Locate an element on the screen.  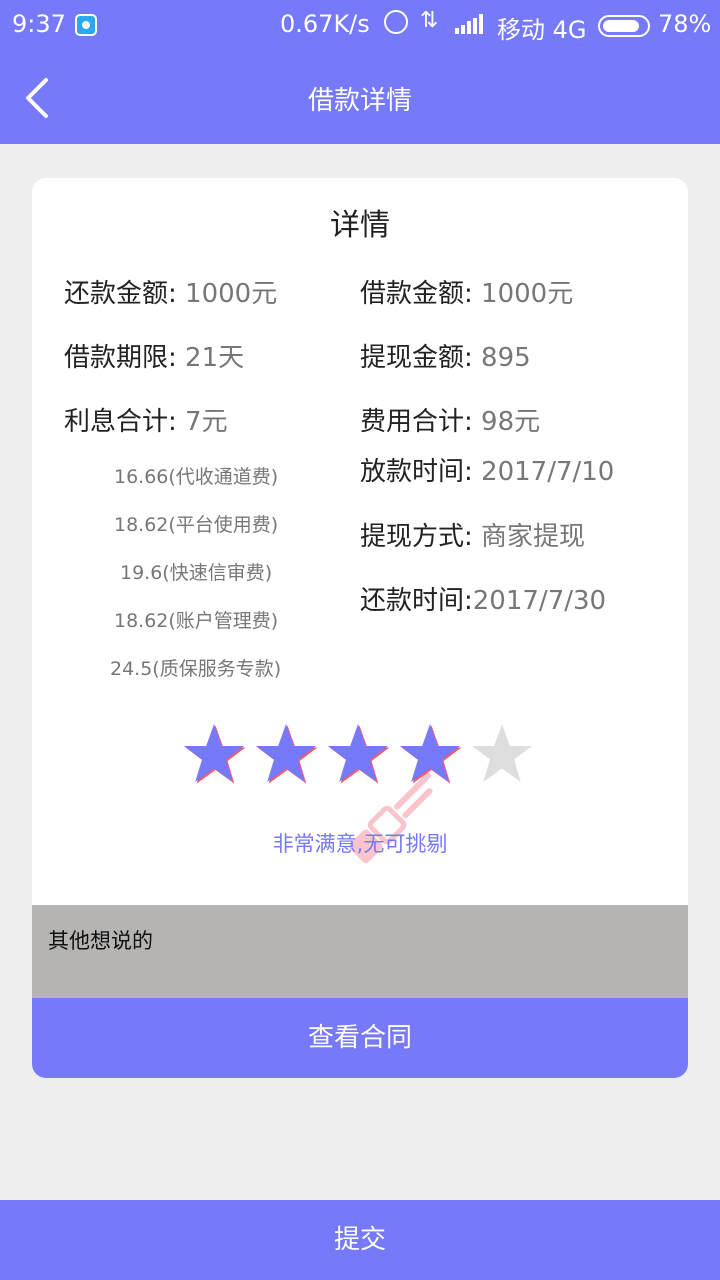
field-label: 放款时间: is located at coordinates (416, 472).